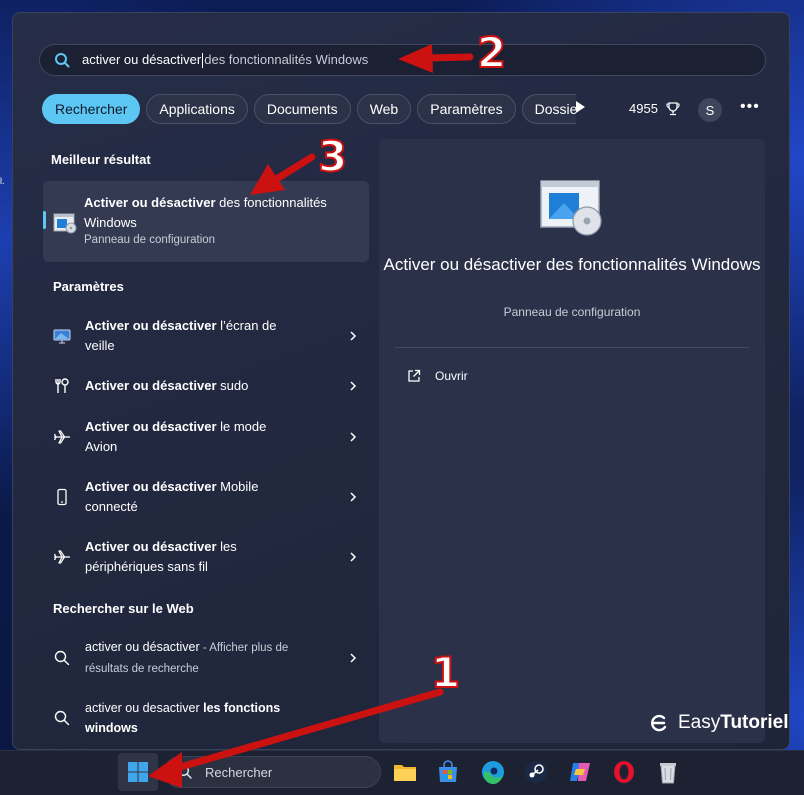  Describe the element at coordinates (232, 385) in the screenshot. I see `result-label-rest: sudo` at that location.